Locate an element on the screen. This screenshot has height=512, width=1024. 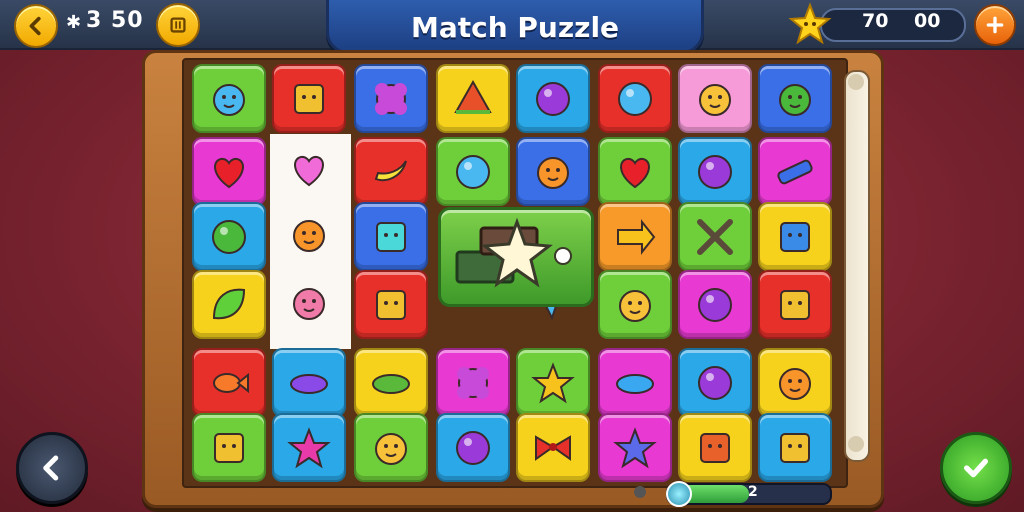
tile-lantern-face is located at coordinates (795, 304).